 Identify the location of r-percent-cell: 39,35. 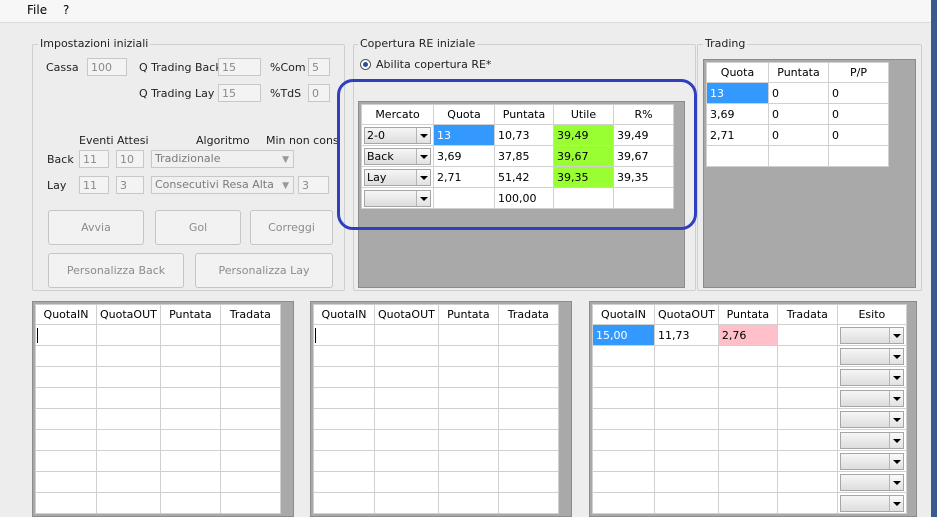
(643, 177).